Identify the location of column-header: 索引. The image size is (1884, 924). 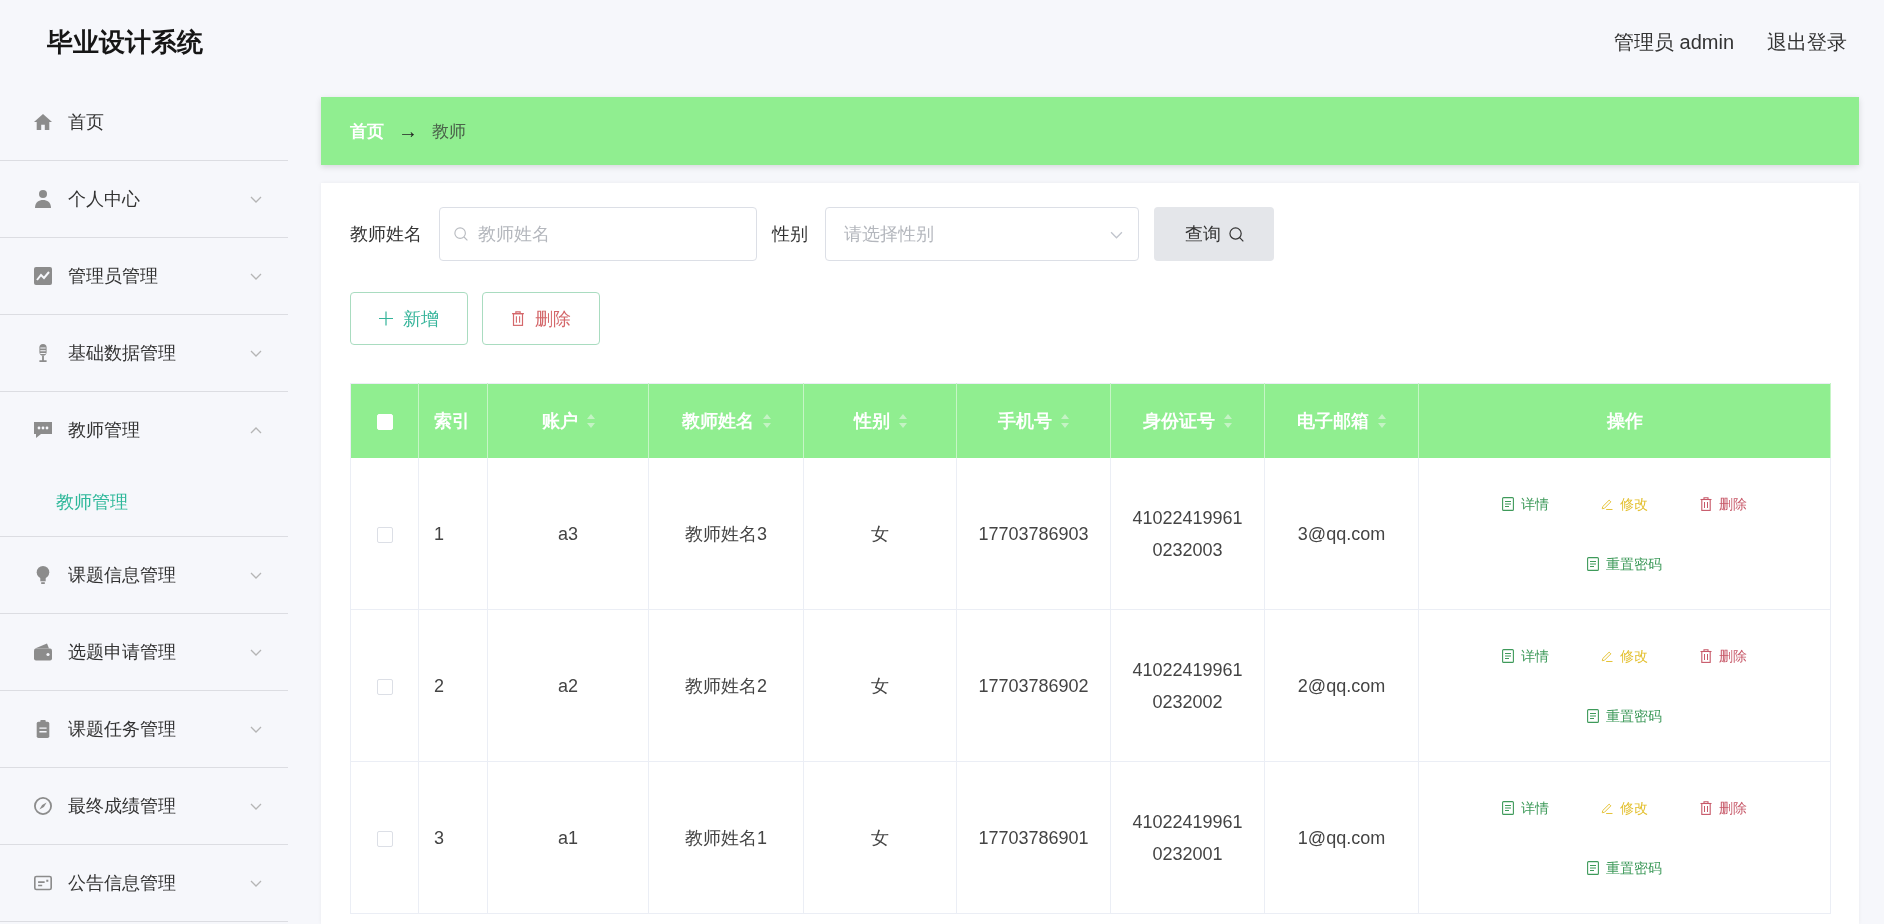
(453, 420).